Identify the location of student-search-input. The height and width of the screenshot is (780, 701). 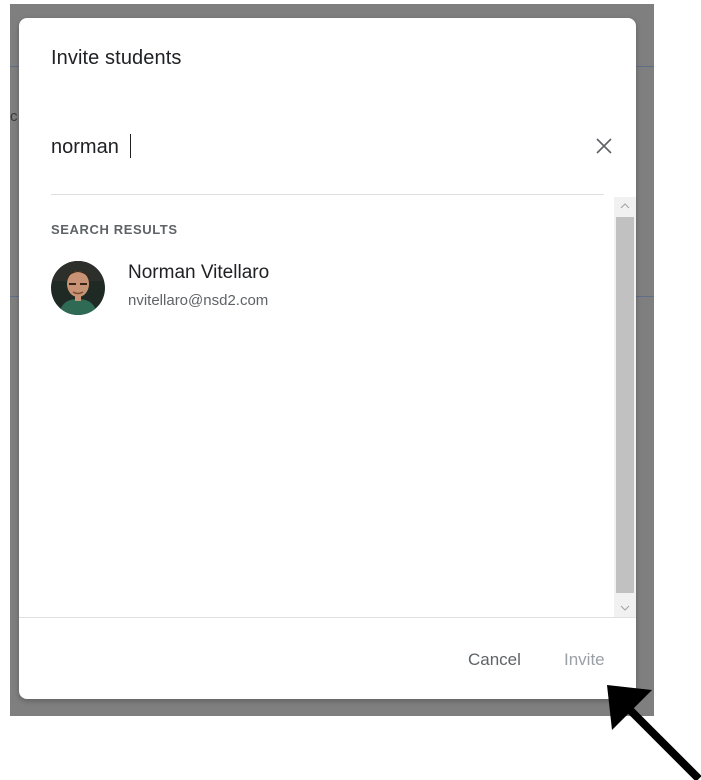
(296, 147).